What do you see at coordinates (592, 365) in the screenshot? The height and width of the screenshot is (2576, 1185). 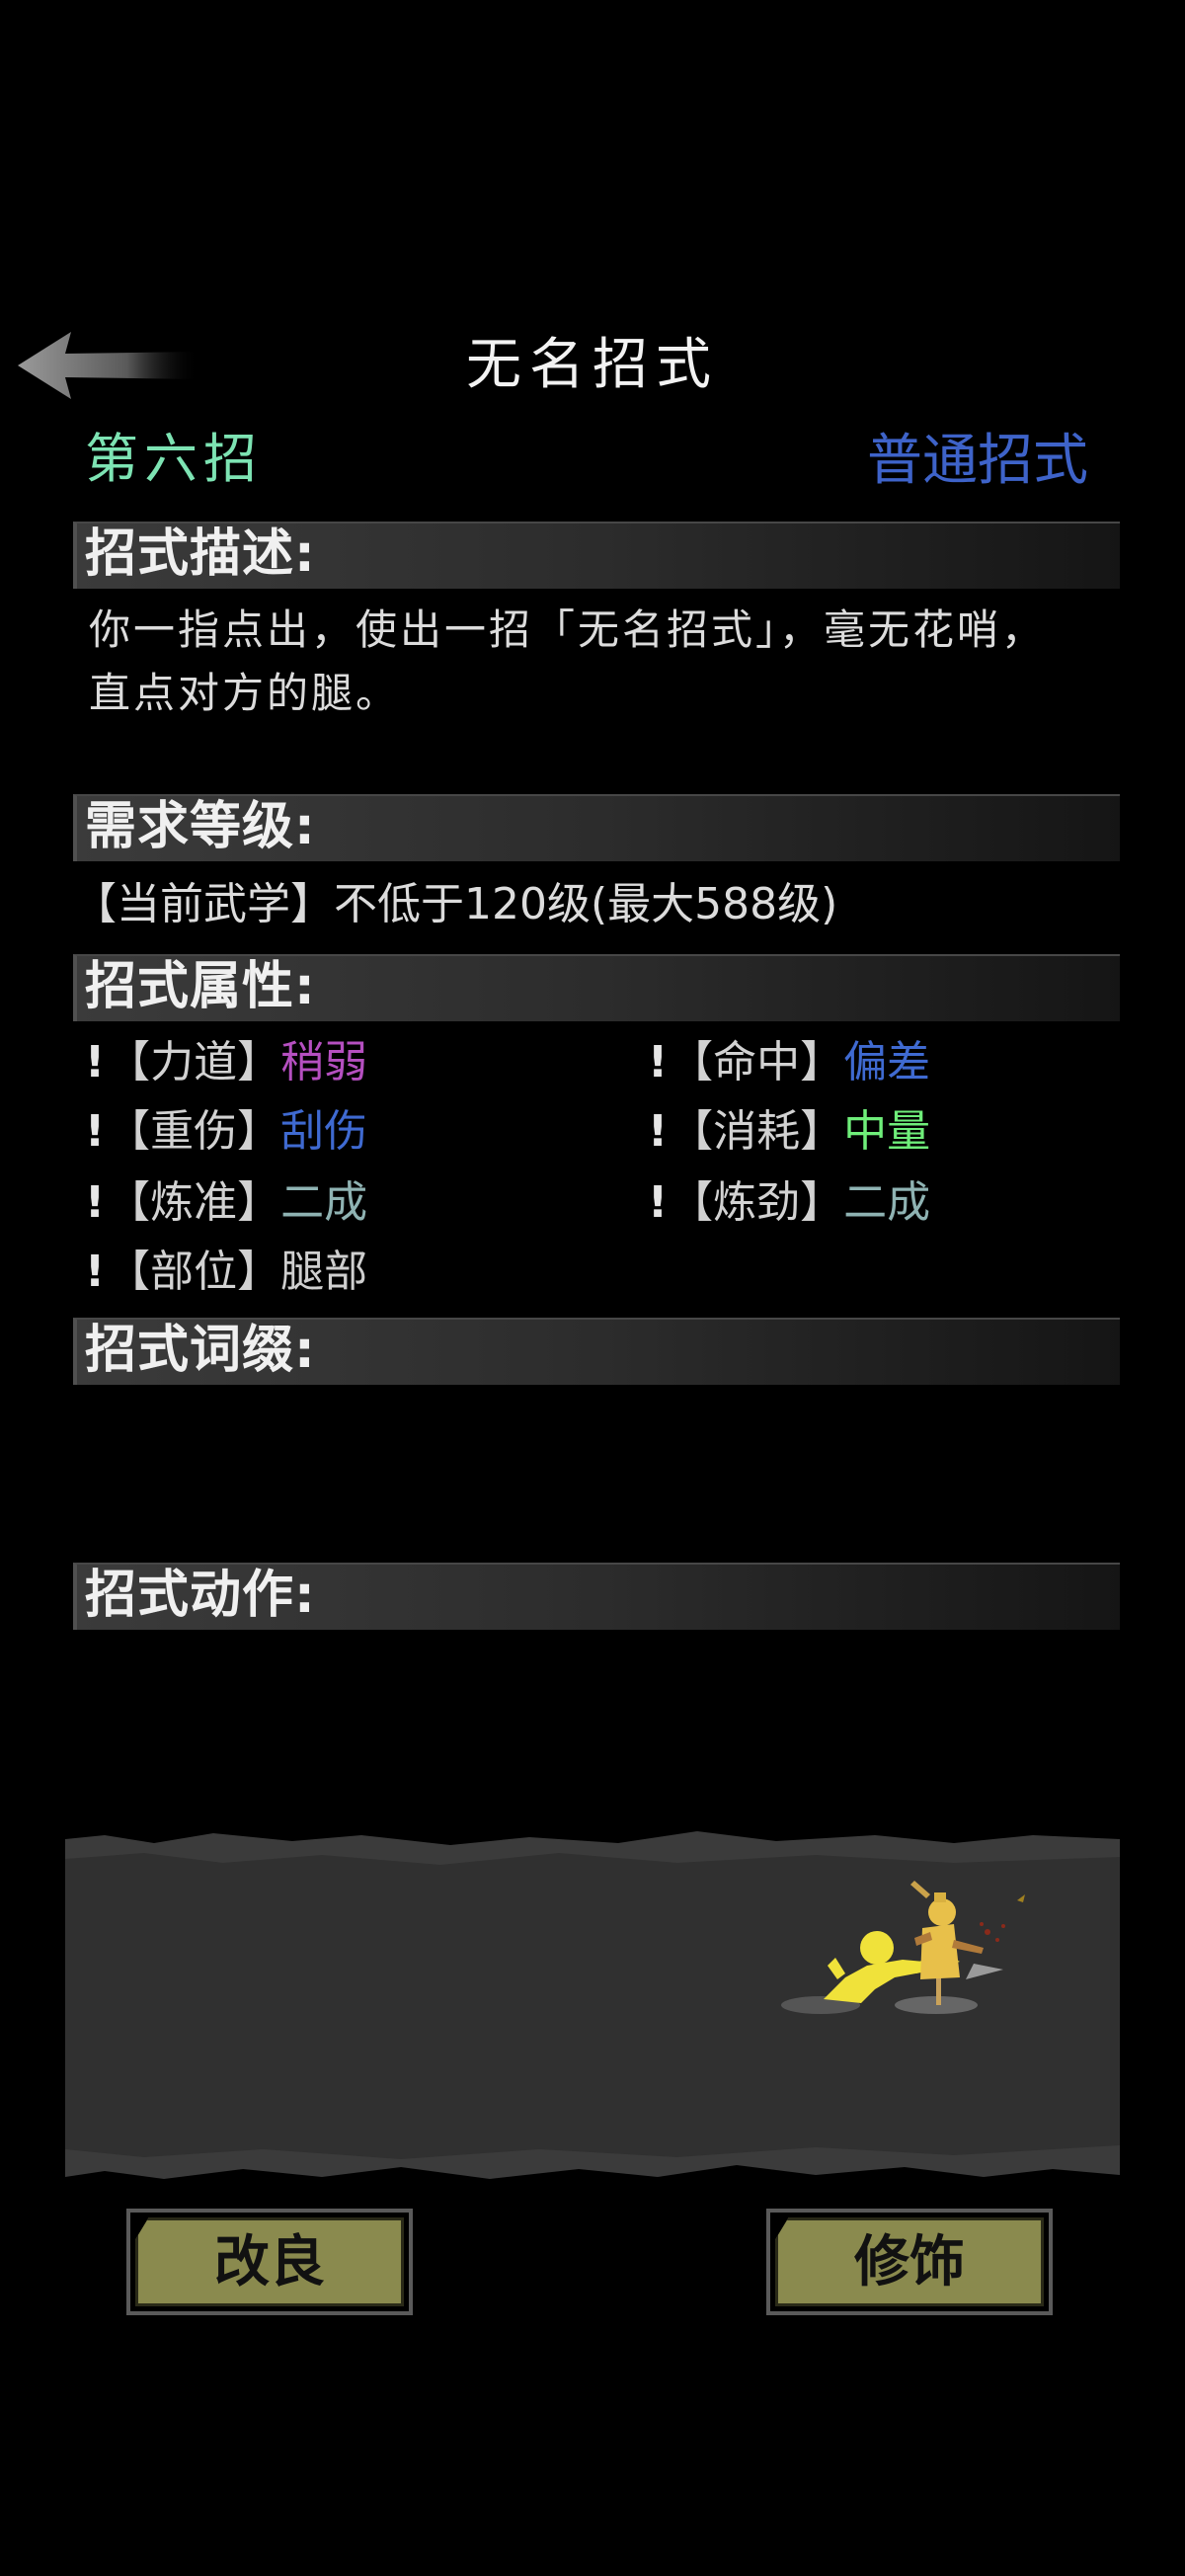 I see `page-title: 无名招式` at bounding box center [592, 365].